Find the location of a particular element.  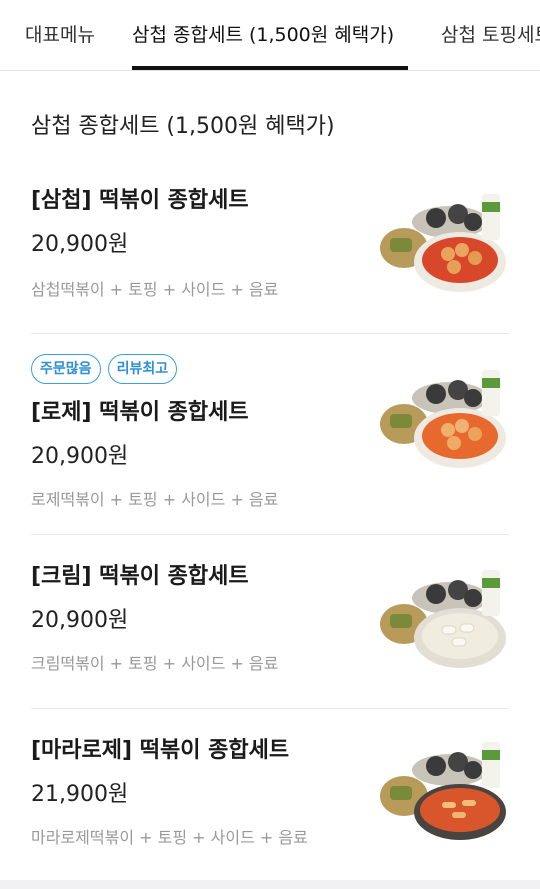

category-tab-bar: 대표메뉴 삼첩 종합세트 (1,500원 혜택가) 삼첩 토핑세트 is located at coordinates (270, 35).